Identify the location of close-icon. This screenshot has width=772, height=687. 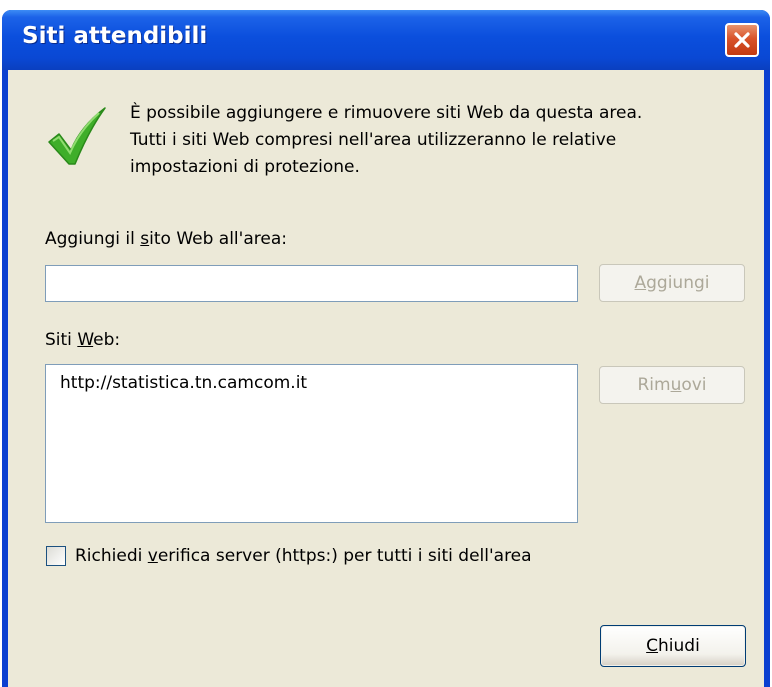
(742, 40).